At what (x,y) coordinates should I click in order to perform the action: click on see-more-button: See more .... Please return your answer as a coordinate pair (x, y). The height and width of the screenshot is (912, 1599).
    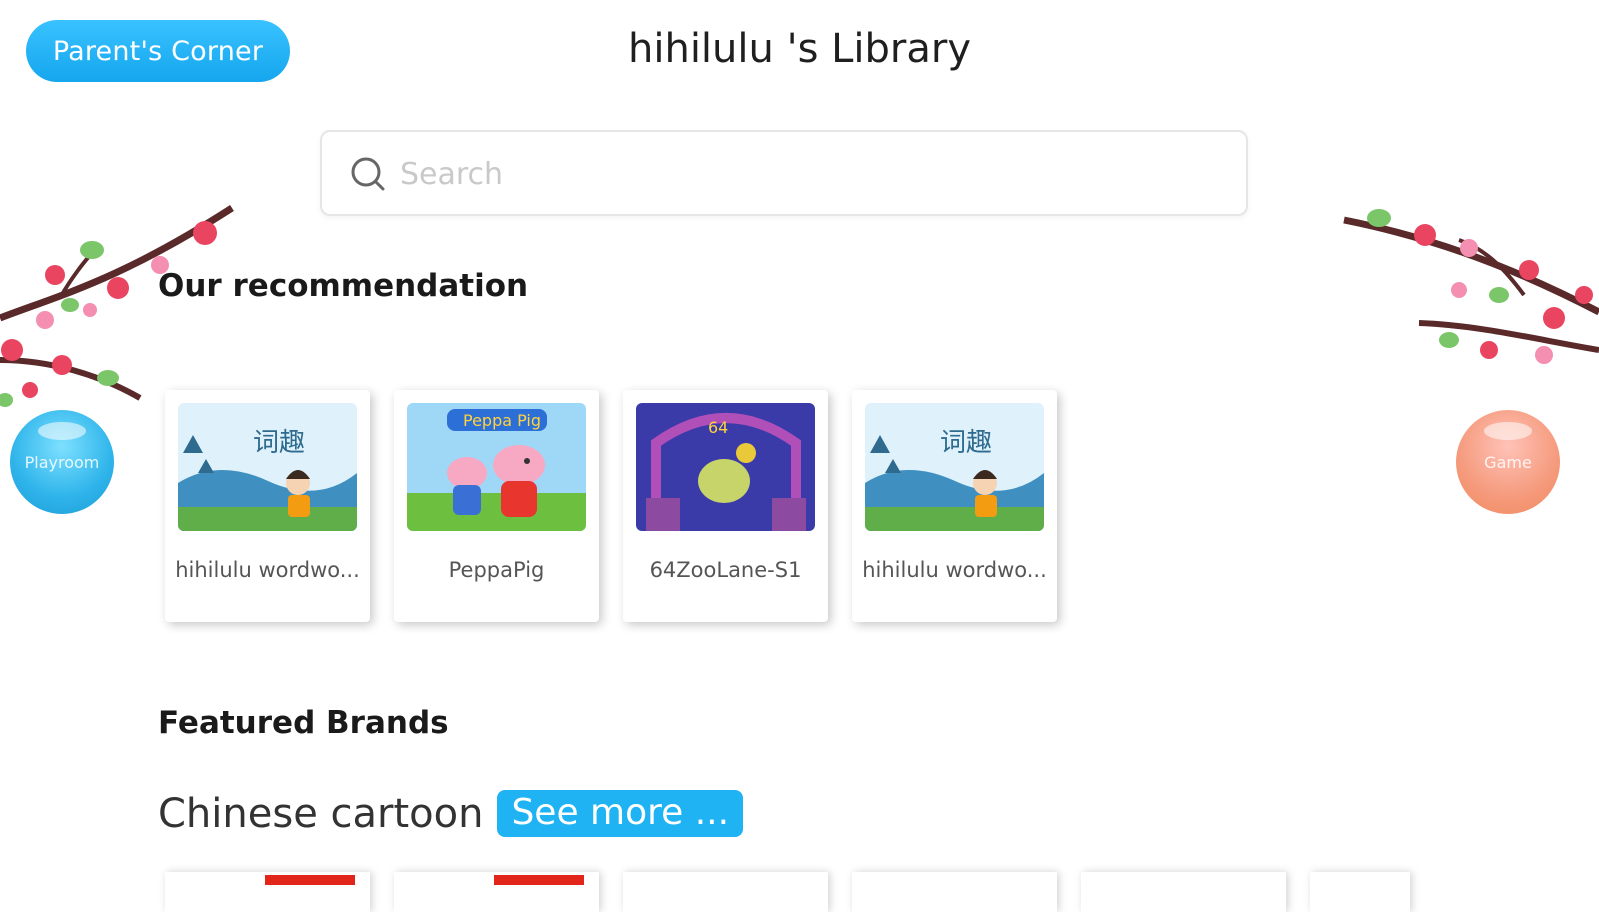
    Looking at the image, I should click on (620, 813).